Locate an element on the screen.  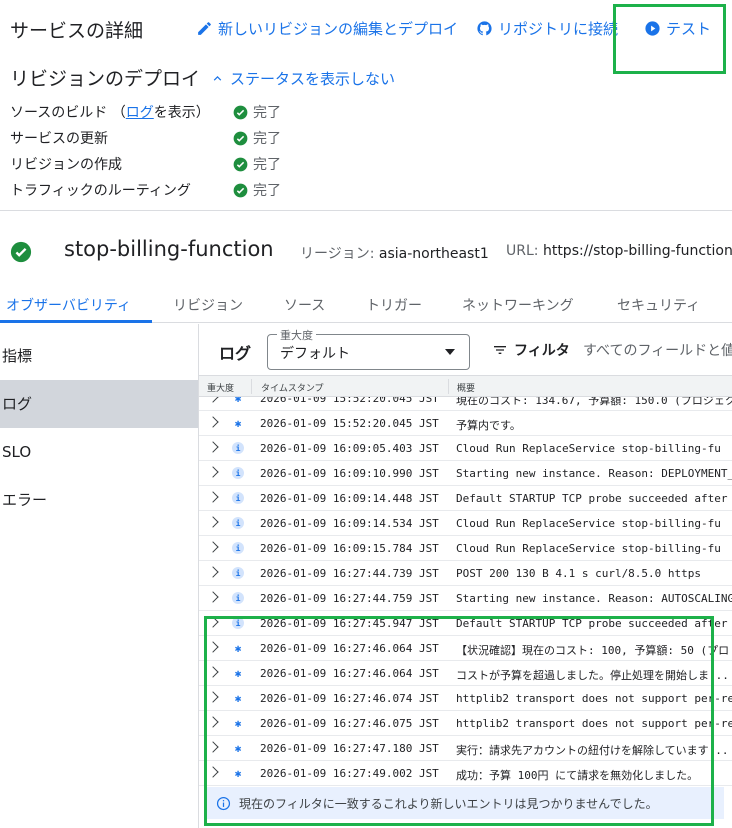
log-timestamp: 2026-01-09 15:52:20.045 JST is located at coordinates (349, 423).